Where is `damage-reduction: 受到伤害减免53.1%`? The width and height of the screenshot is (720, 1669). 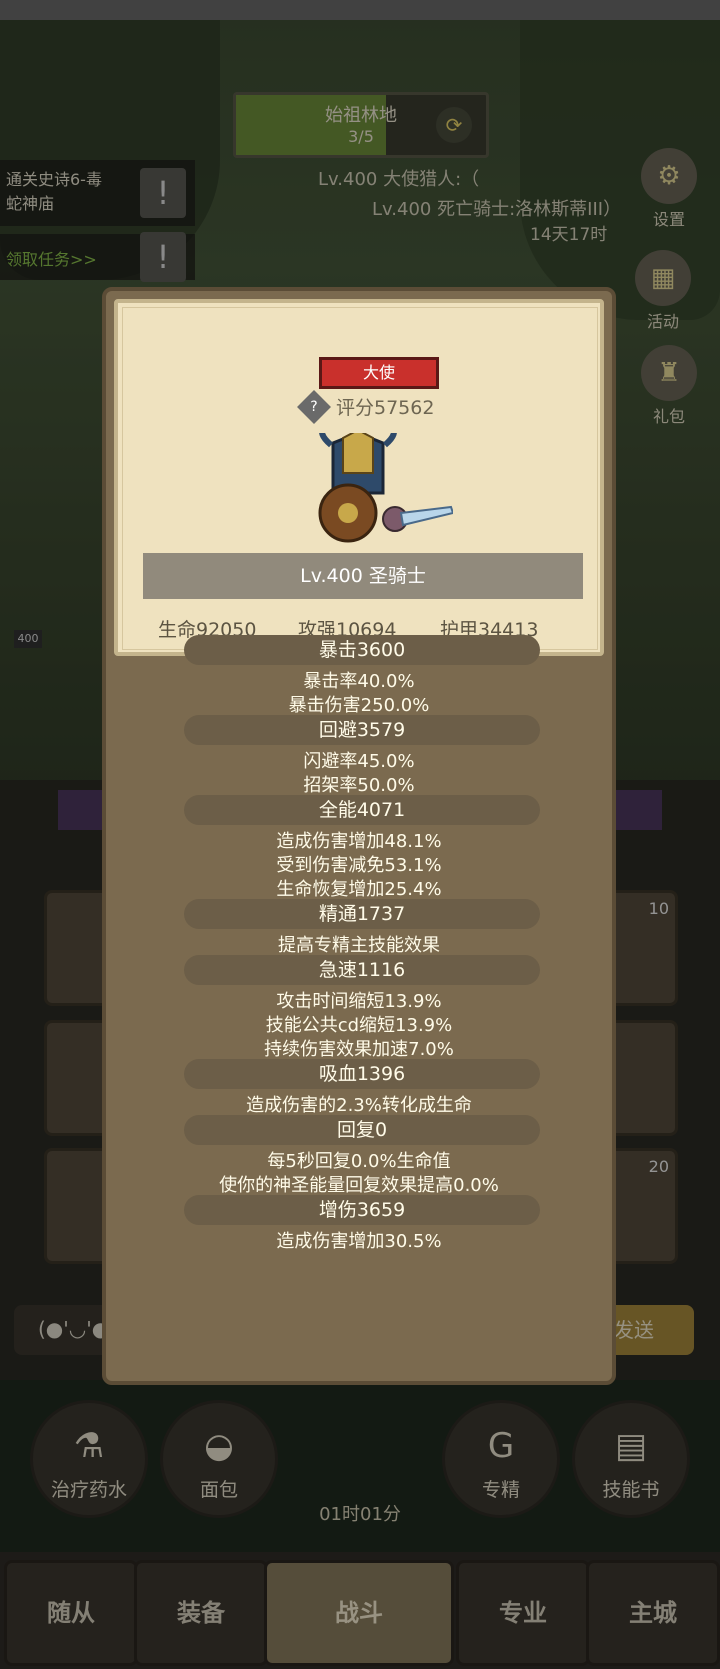
damage-reduction: 受到伤害减免53.1% is located at coordinates (359, 865).